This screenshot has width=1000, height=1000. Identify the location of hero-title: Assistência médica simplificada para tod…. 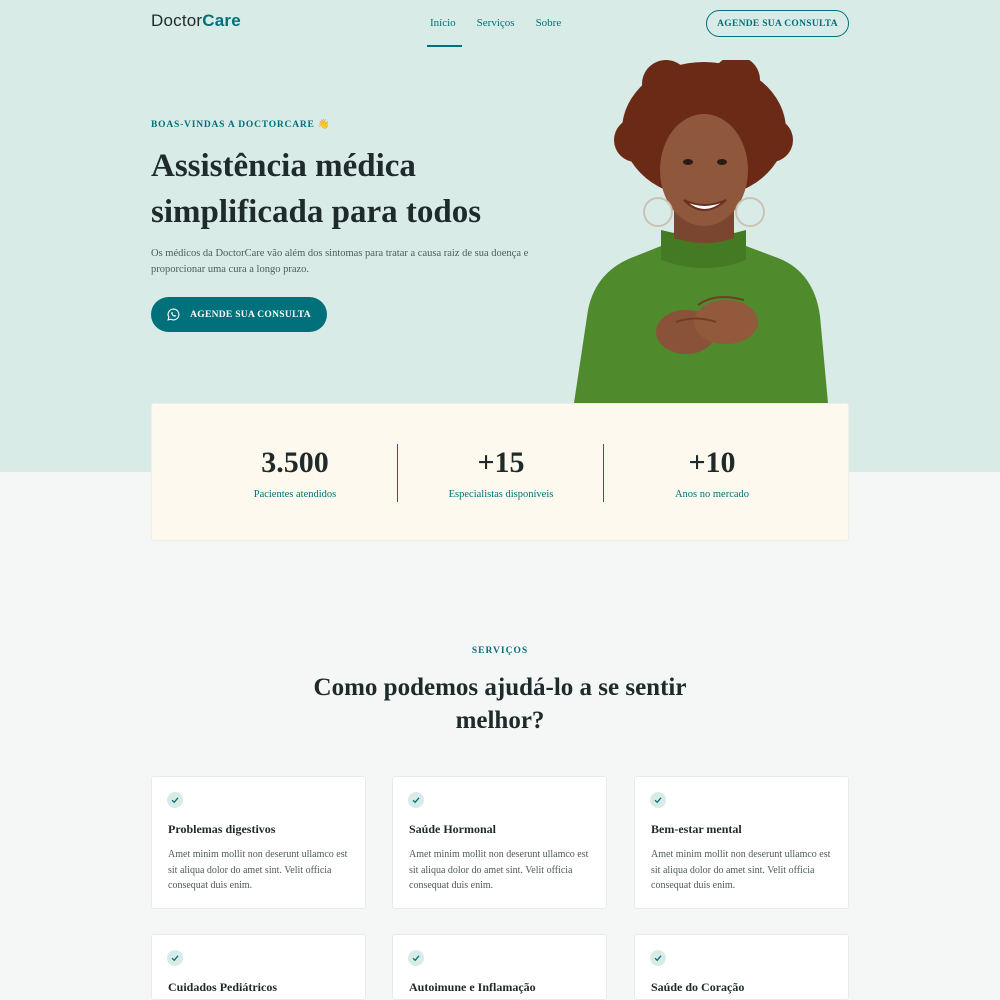
(316, 189).